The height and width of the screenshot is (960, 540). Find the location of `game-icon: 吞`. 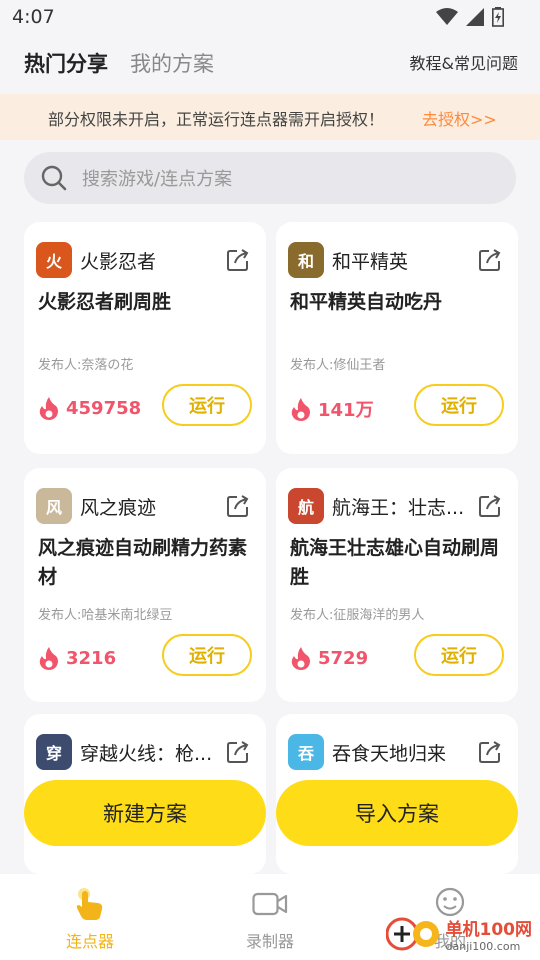

game-icon: 吞 is located at coordinates (306, 752).